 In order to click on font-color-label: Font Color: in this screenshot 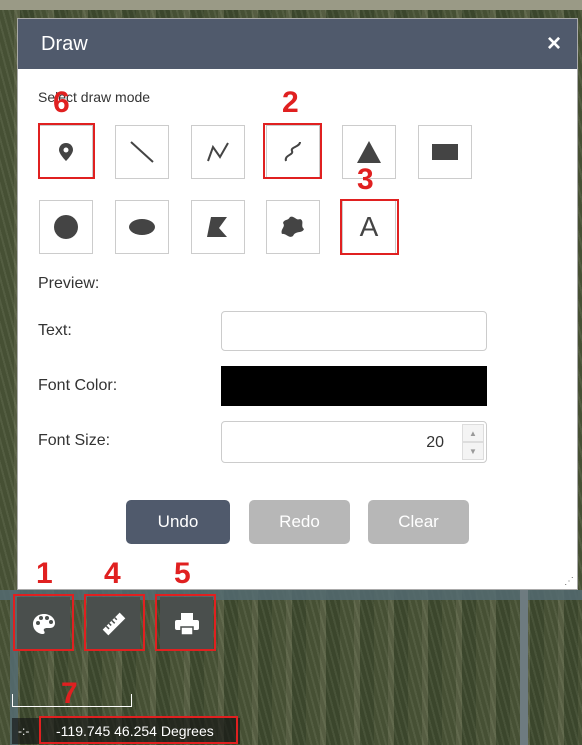, I will do `click(78, 385)`.